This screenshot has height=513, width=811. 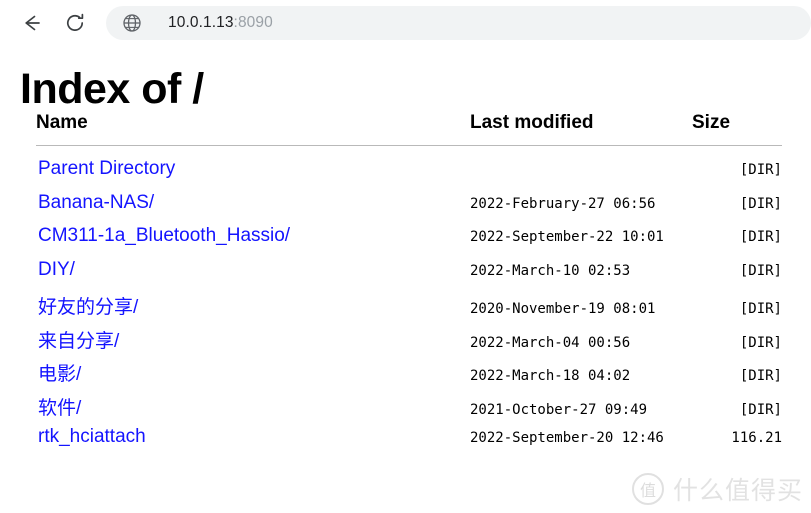 I want to click on entry-link: DIY/, so click(x=55, y=270).